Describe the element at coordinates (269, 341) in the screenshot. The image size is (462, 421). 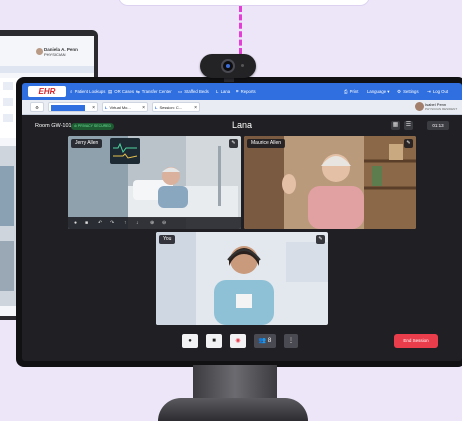
I see `participants-count: 8` at that location.